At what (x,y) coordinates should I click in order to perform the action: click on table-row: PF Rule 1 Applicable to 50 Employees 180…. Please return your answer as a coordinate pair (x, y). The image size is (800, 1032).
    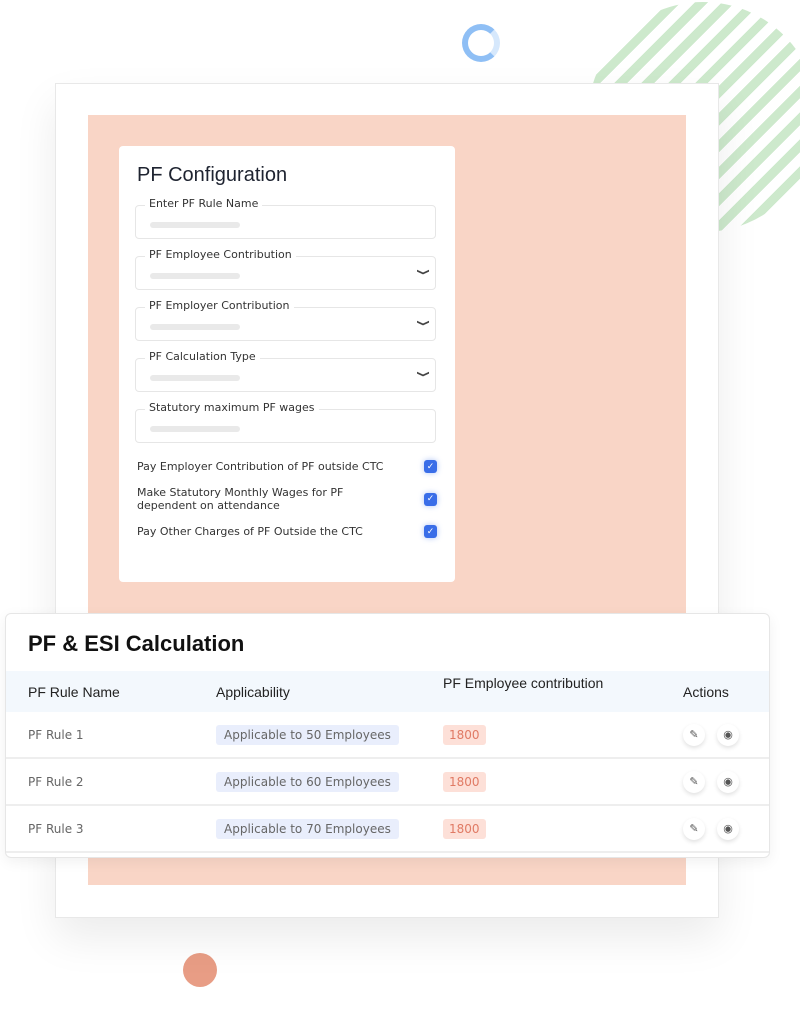
    Looking at the image, I should click on (387, 735).